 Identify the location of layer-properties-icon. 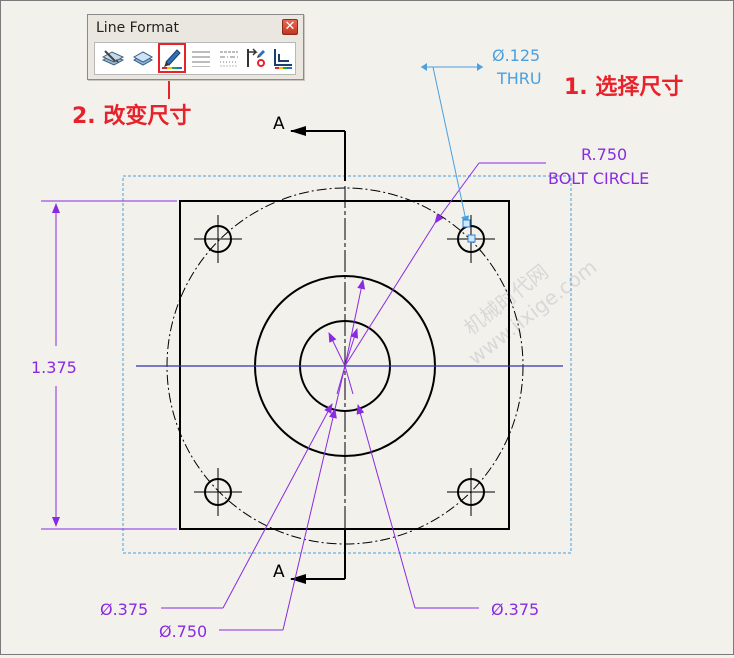
(113, 58).